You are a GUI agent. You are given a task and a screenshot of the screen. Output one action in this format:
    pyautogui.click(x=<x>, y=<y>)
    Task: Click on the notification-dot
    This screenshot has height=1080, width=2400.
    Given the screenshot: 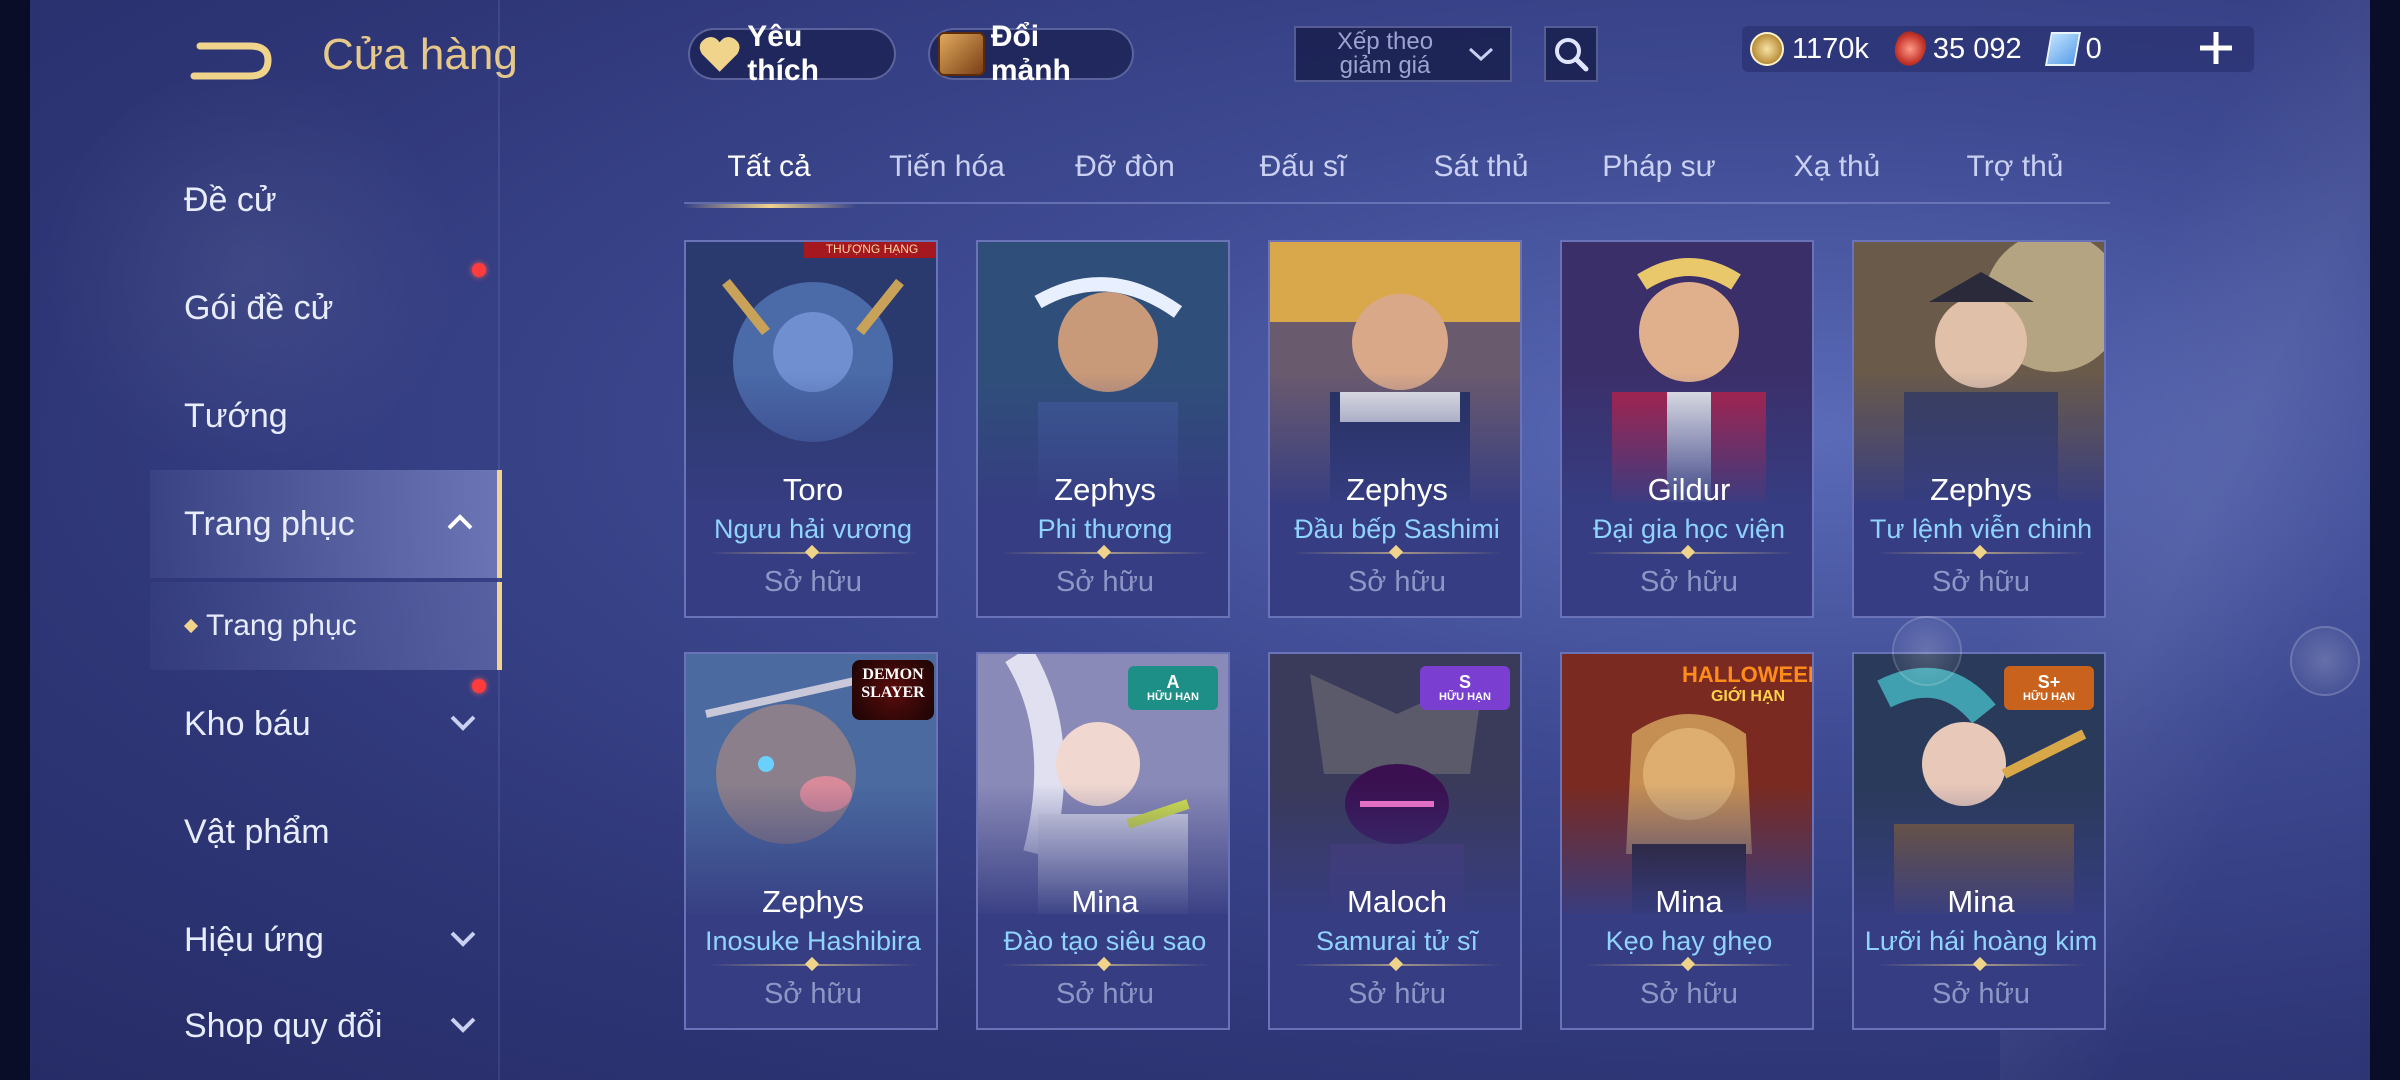 What is the action you would take?
    pyautogui.click(x=479, y=270)
    